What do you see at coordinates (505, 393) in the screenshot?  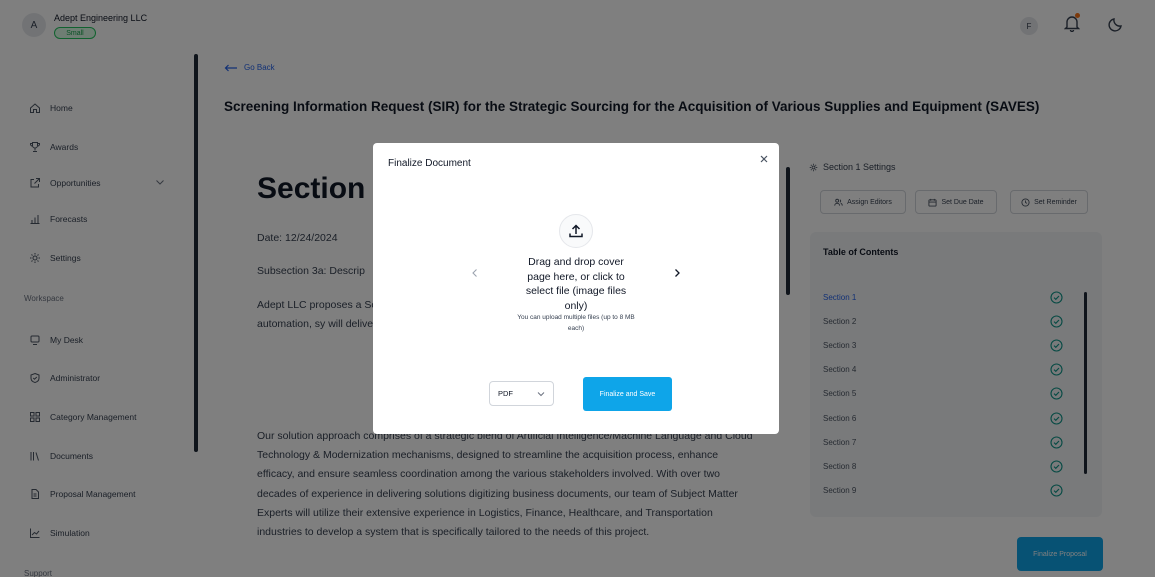 I see `format-select-value: PDF` at bounding box center [505, 393].